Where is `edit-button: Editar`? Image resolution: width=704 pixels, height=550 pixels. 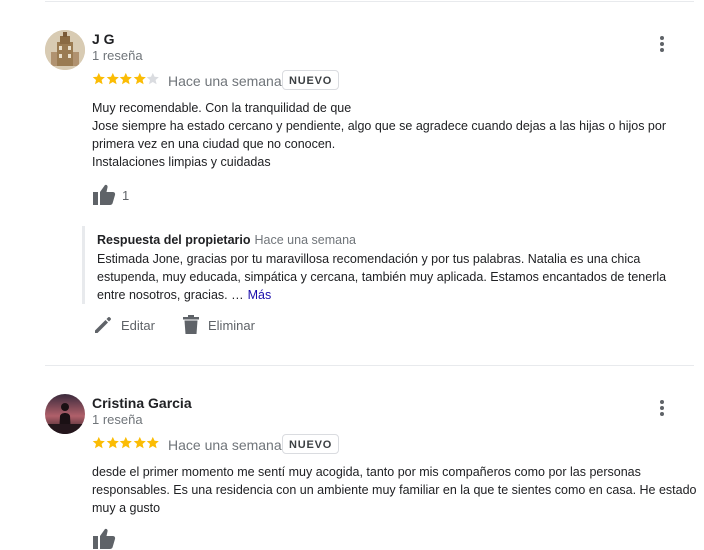 edit-button: Editar is located at coordinates (124, 325).